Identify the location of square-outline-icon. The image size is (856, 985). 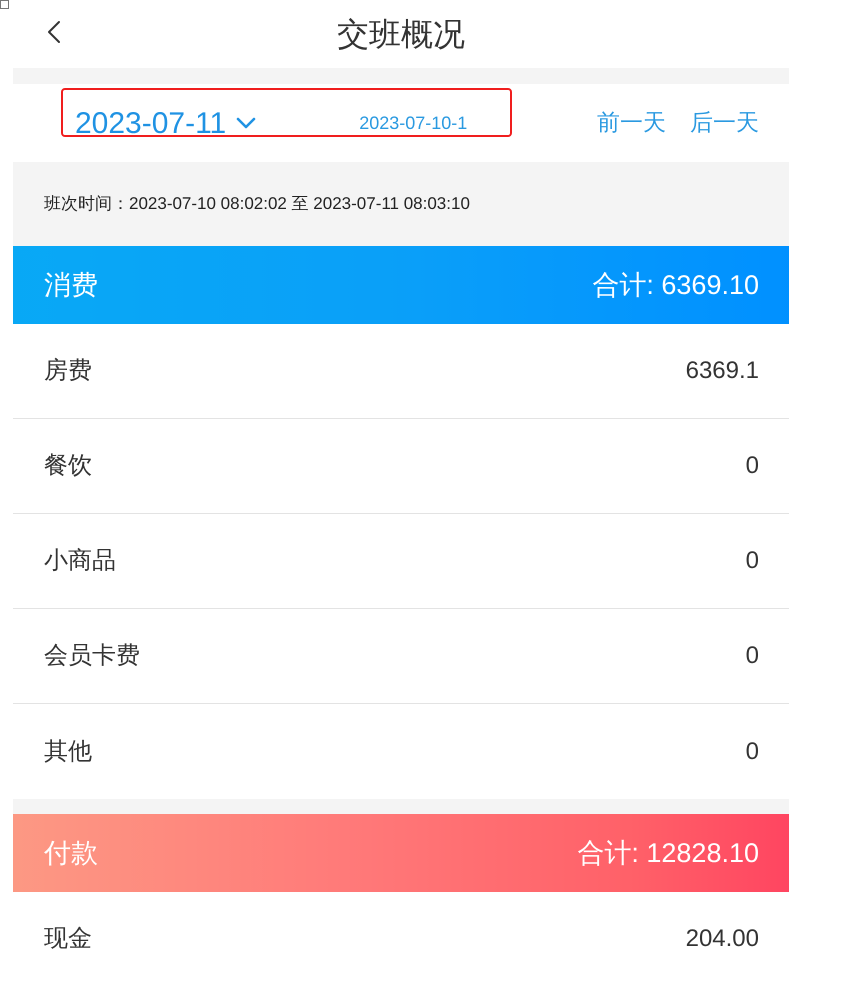
(4, 4).